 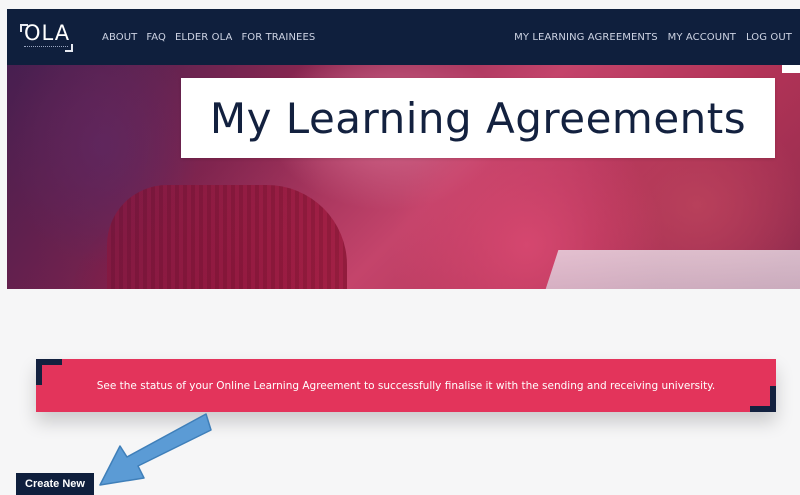 I want to click on nav-log-out: LOG OUT, so click(x=769, y=37).